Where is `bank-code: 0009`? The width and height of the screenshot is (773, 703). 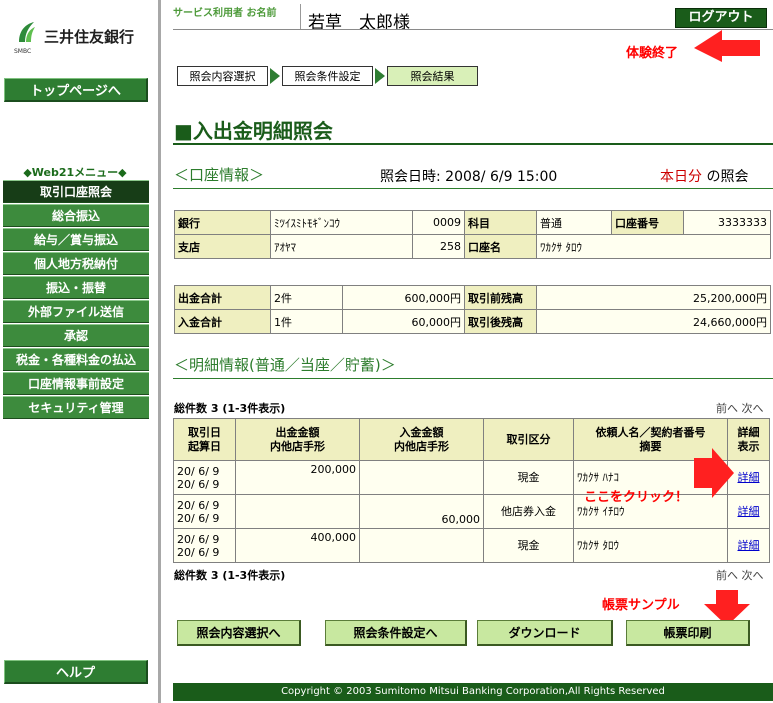 bank-code: 0009 is located at coordinates (438, 222).